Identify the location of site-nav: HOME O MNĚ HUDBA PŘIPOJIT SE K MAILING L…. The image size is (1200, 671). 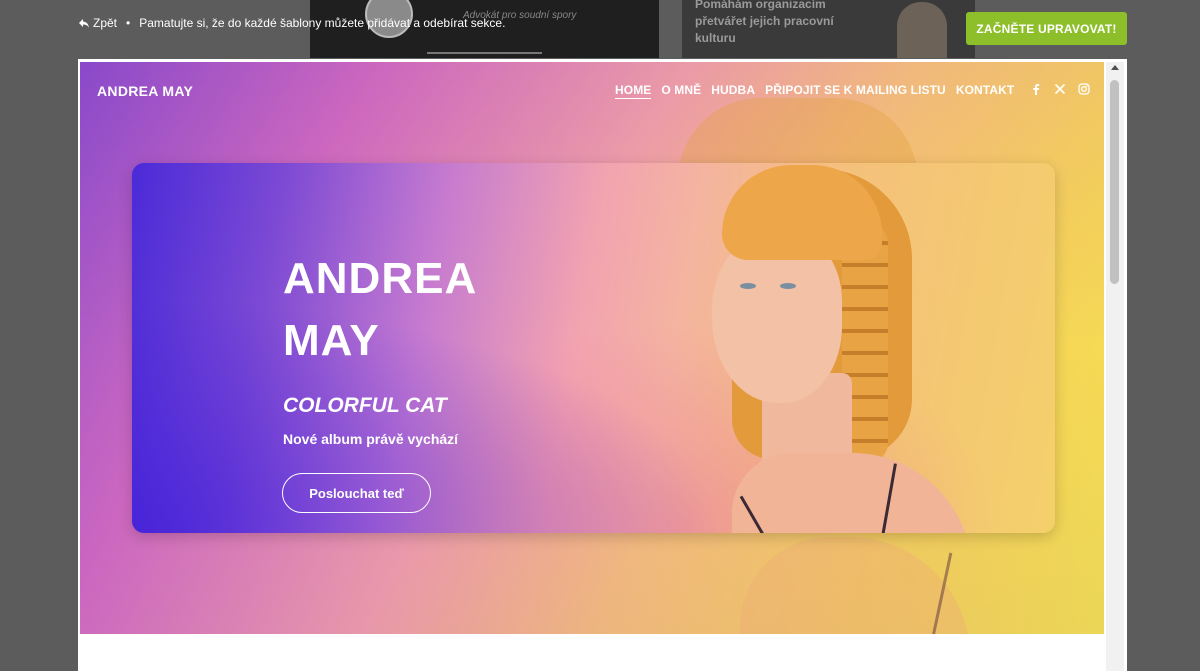
(814, 91).